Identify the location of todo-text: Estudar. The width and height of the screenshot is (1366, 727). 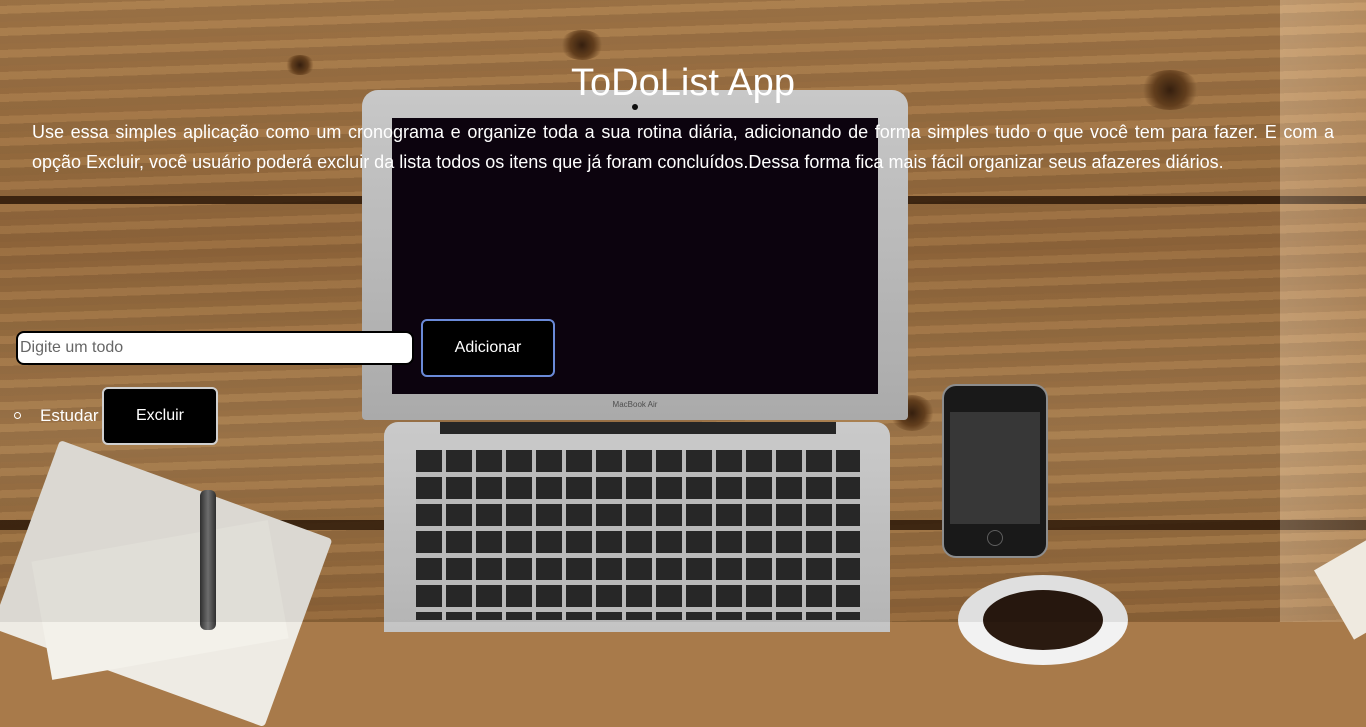
(69, 415).